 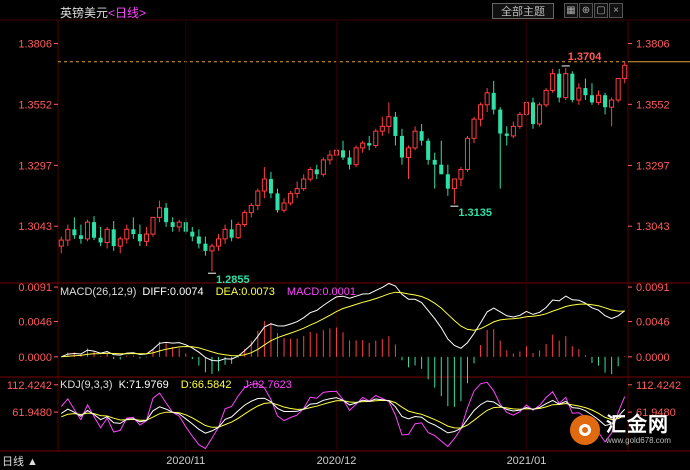 What do you see at coordinates (653, 105) in the screenshot?
I see `price-axis-label-right: 1.3552` at bounding box center [653, 105].